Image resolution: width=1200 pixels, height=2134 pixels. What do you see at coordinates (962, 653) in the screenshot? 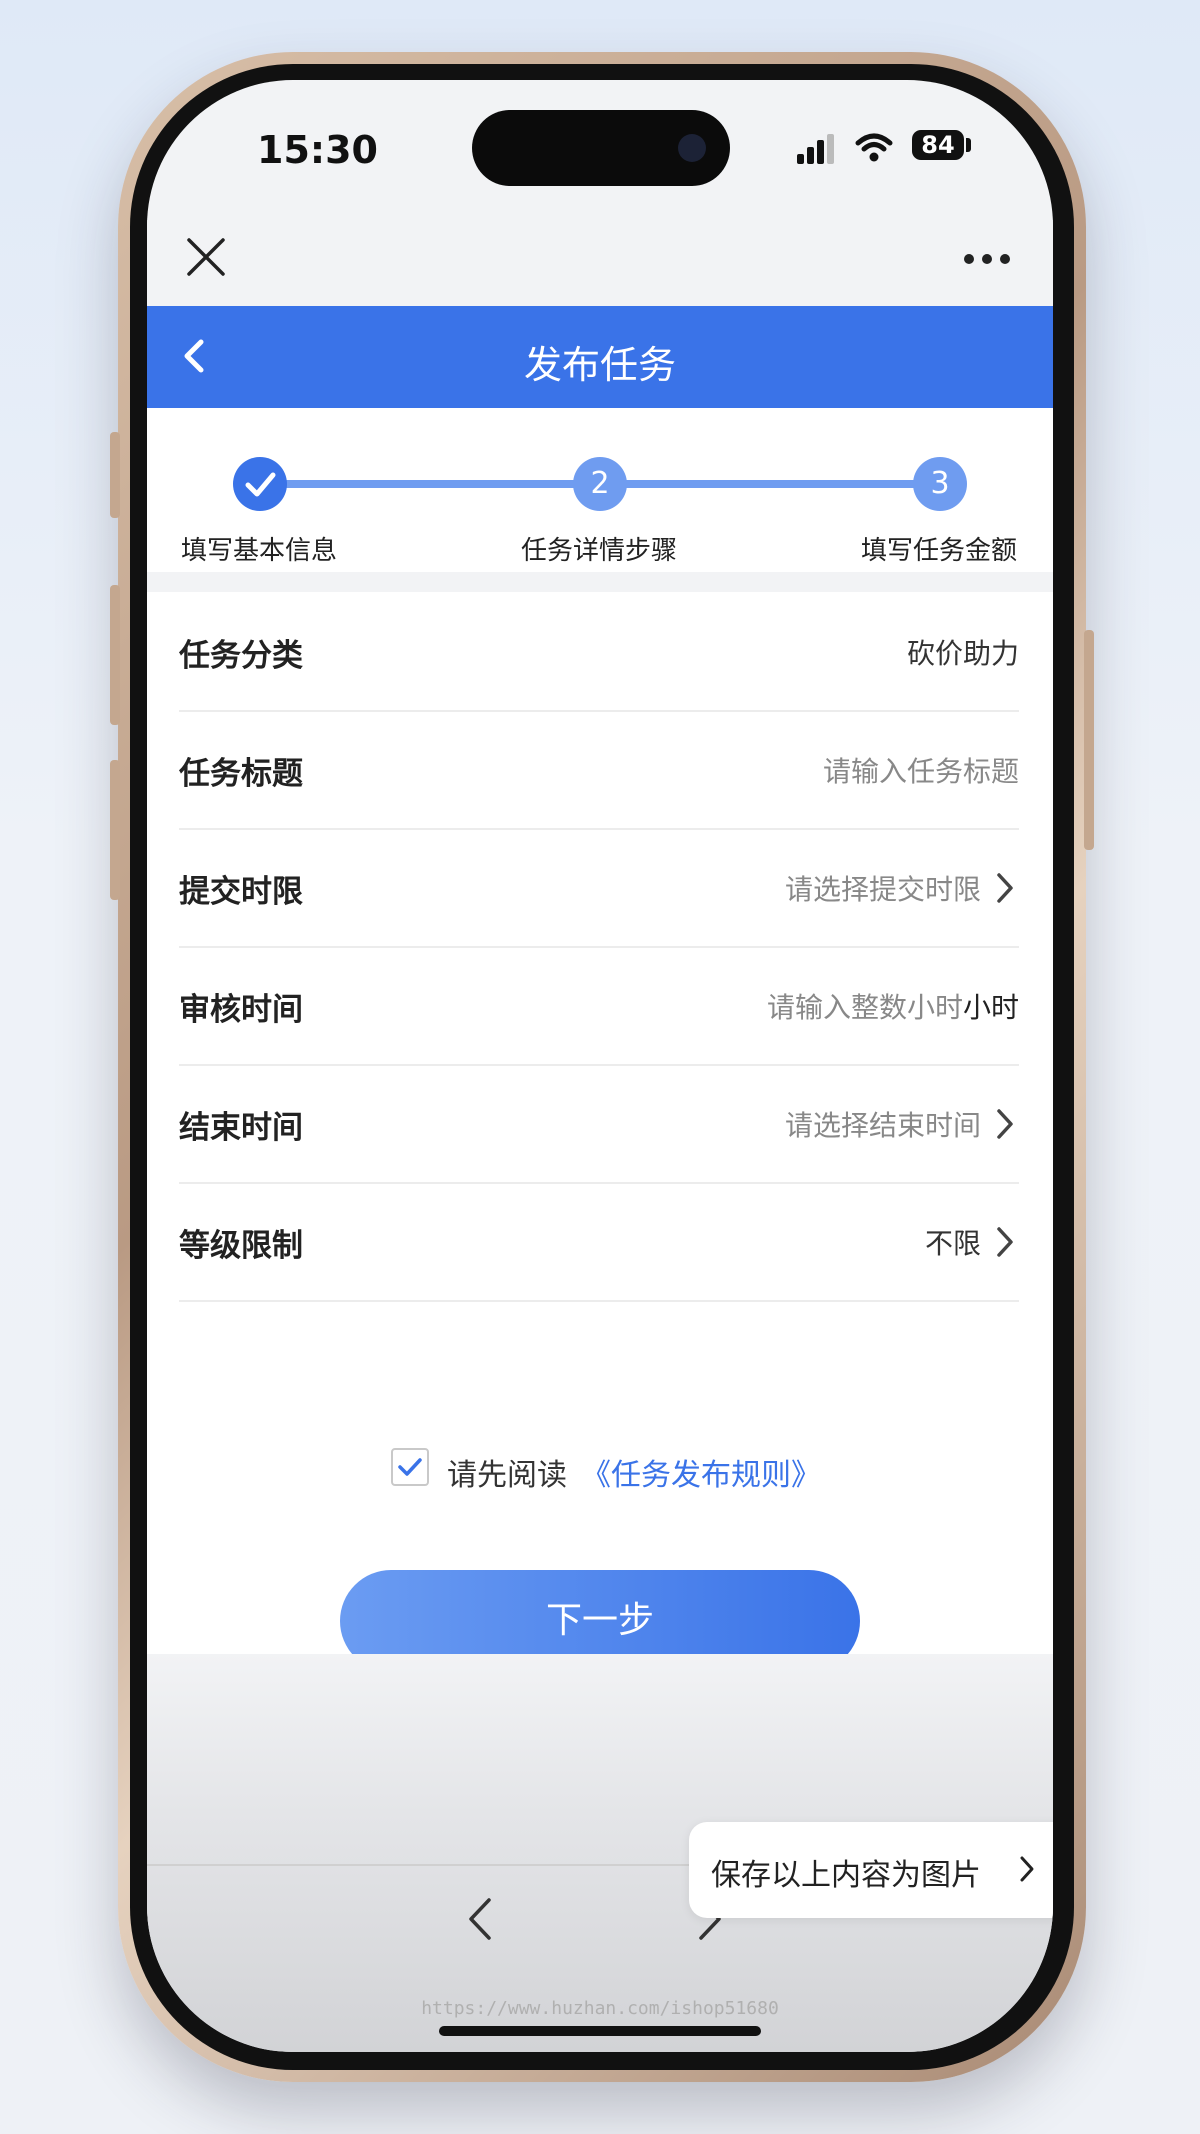
I see `category-value: 砍价助力` at bounding box center [962, 653].